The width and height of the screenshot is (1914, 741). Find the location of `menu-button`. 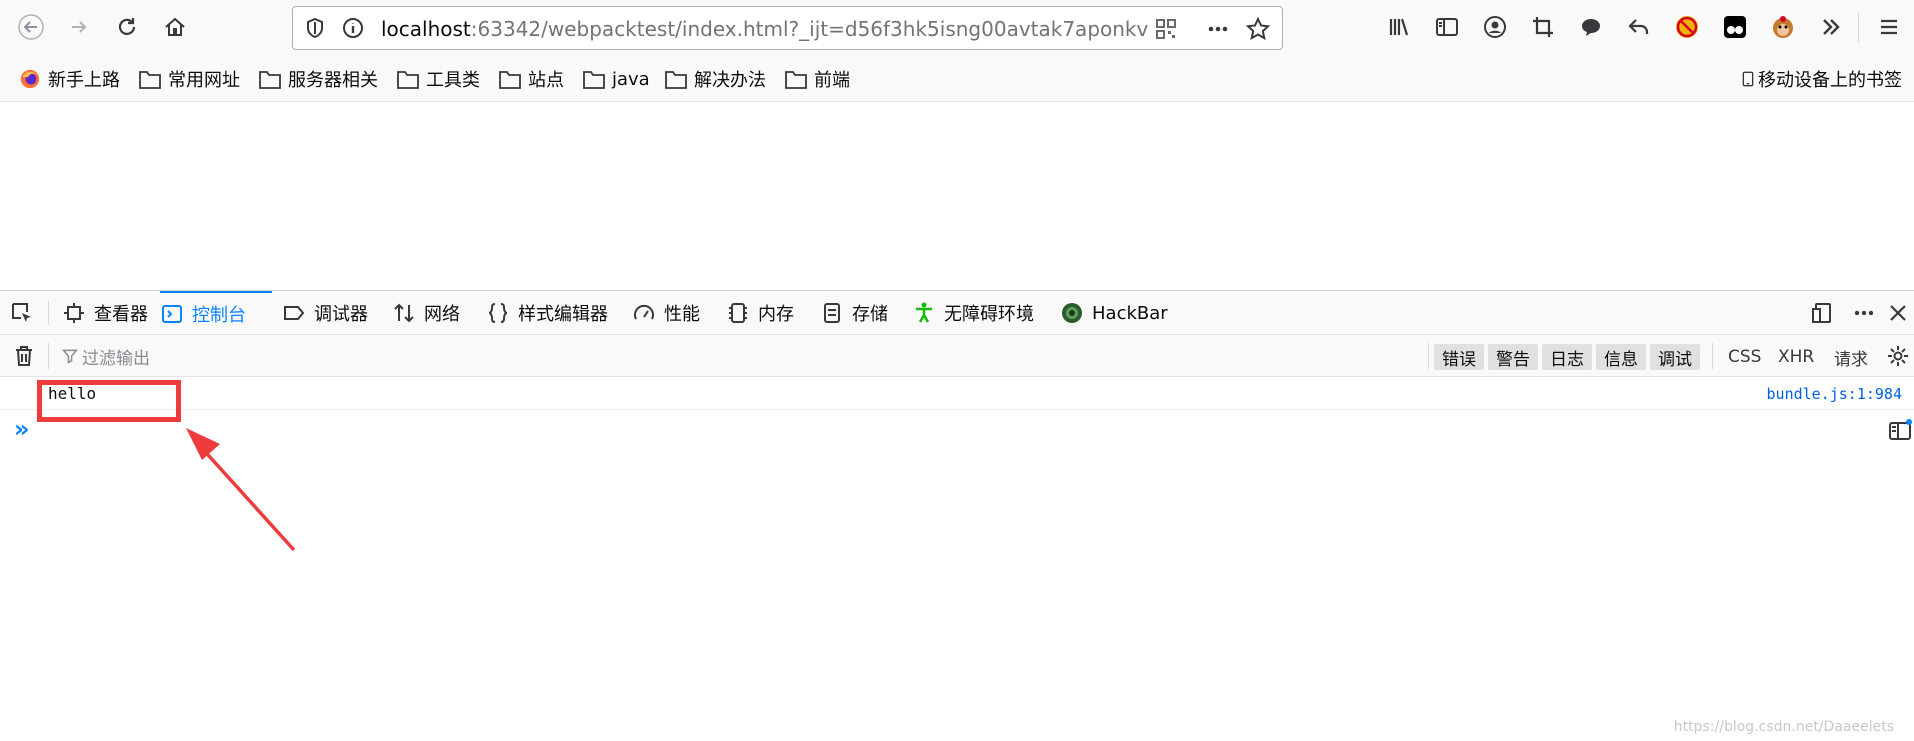

menu-button is located at coordinates (1889, 27).